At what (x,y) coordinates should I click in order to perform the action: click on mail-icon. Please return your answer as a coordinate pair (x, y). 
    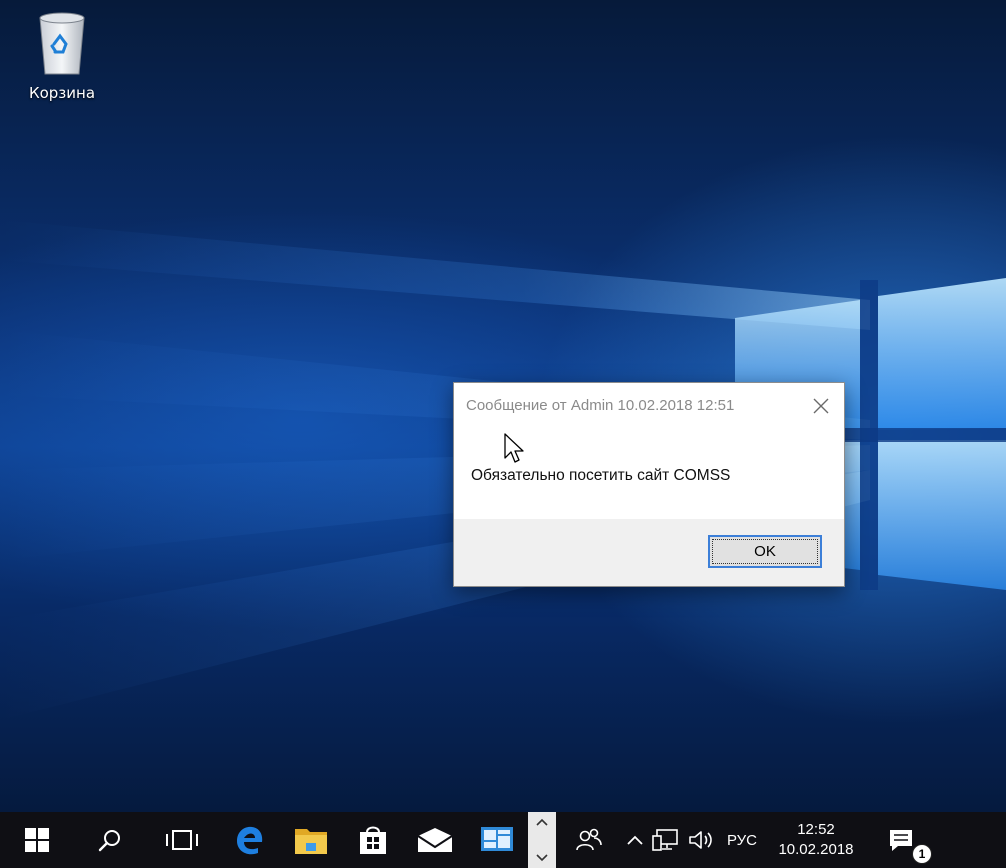
    Looking at the image, I should click on (435, 840).